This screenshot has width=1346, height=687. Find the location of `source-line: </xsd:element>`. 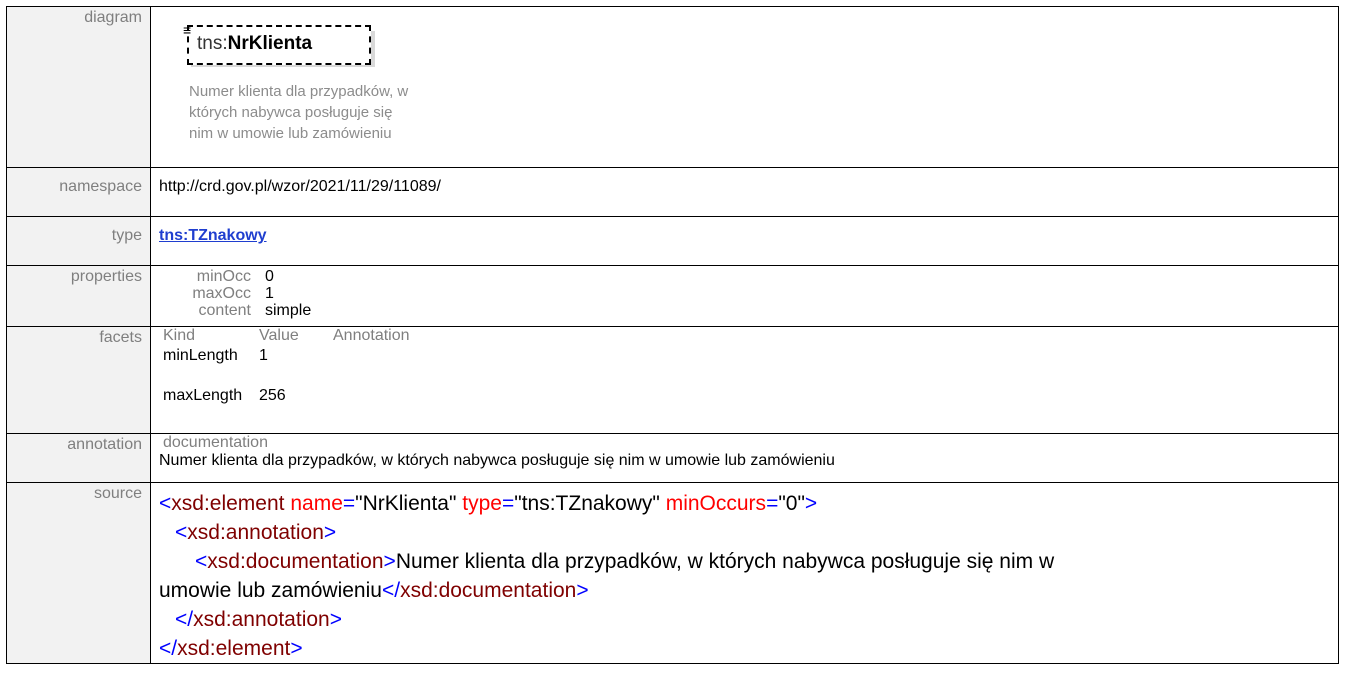

source-line: </xsd:element> is located at coordinates (748, 648).